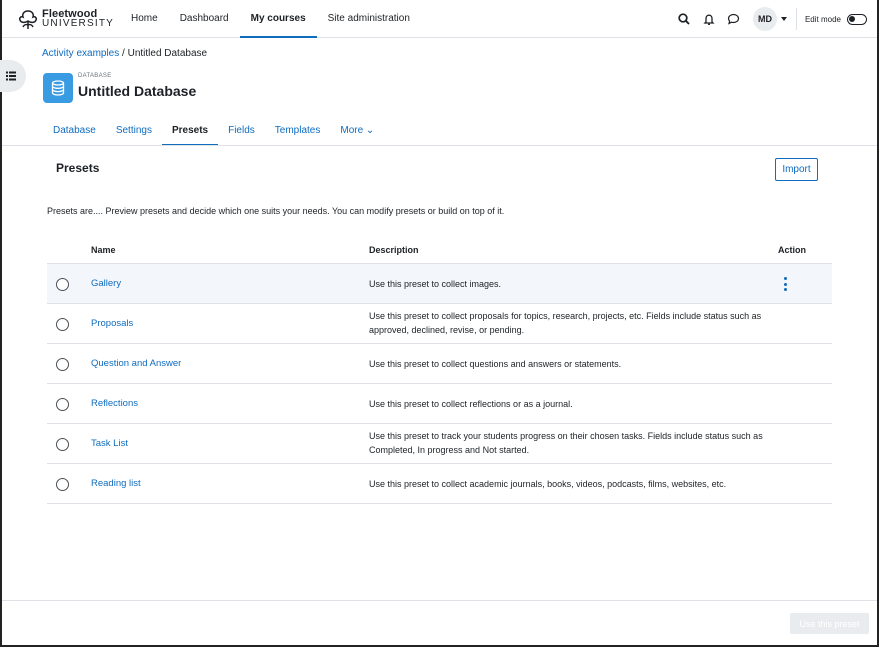 This screenshot has width=879, height=647. Describe the element at coordinates (28, 19) in the screenshot. I see `flower-logo-icon` at that location.